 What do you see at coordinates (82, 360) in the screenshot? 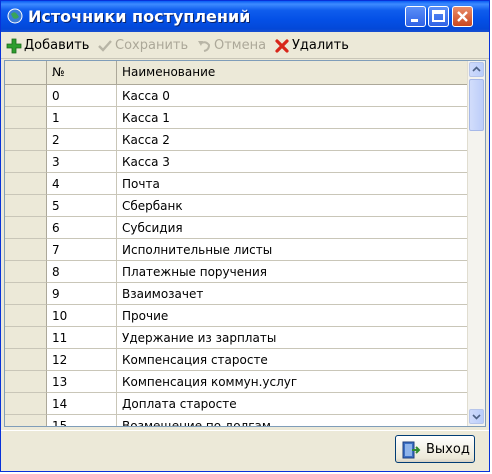
I see `cell-number: 12` at bounding box center [82, 360].